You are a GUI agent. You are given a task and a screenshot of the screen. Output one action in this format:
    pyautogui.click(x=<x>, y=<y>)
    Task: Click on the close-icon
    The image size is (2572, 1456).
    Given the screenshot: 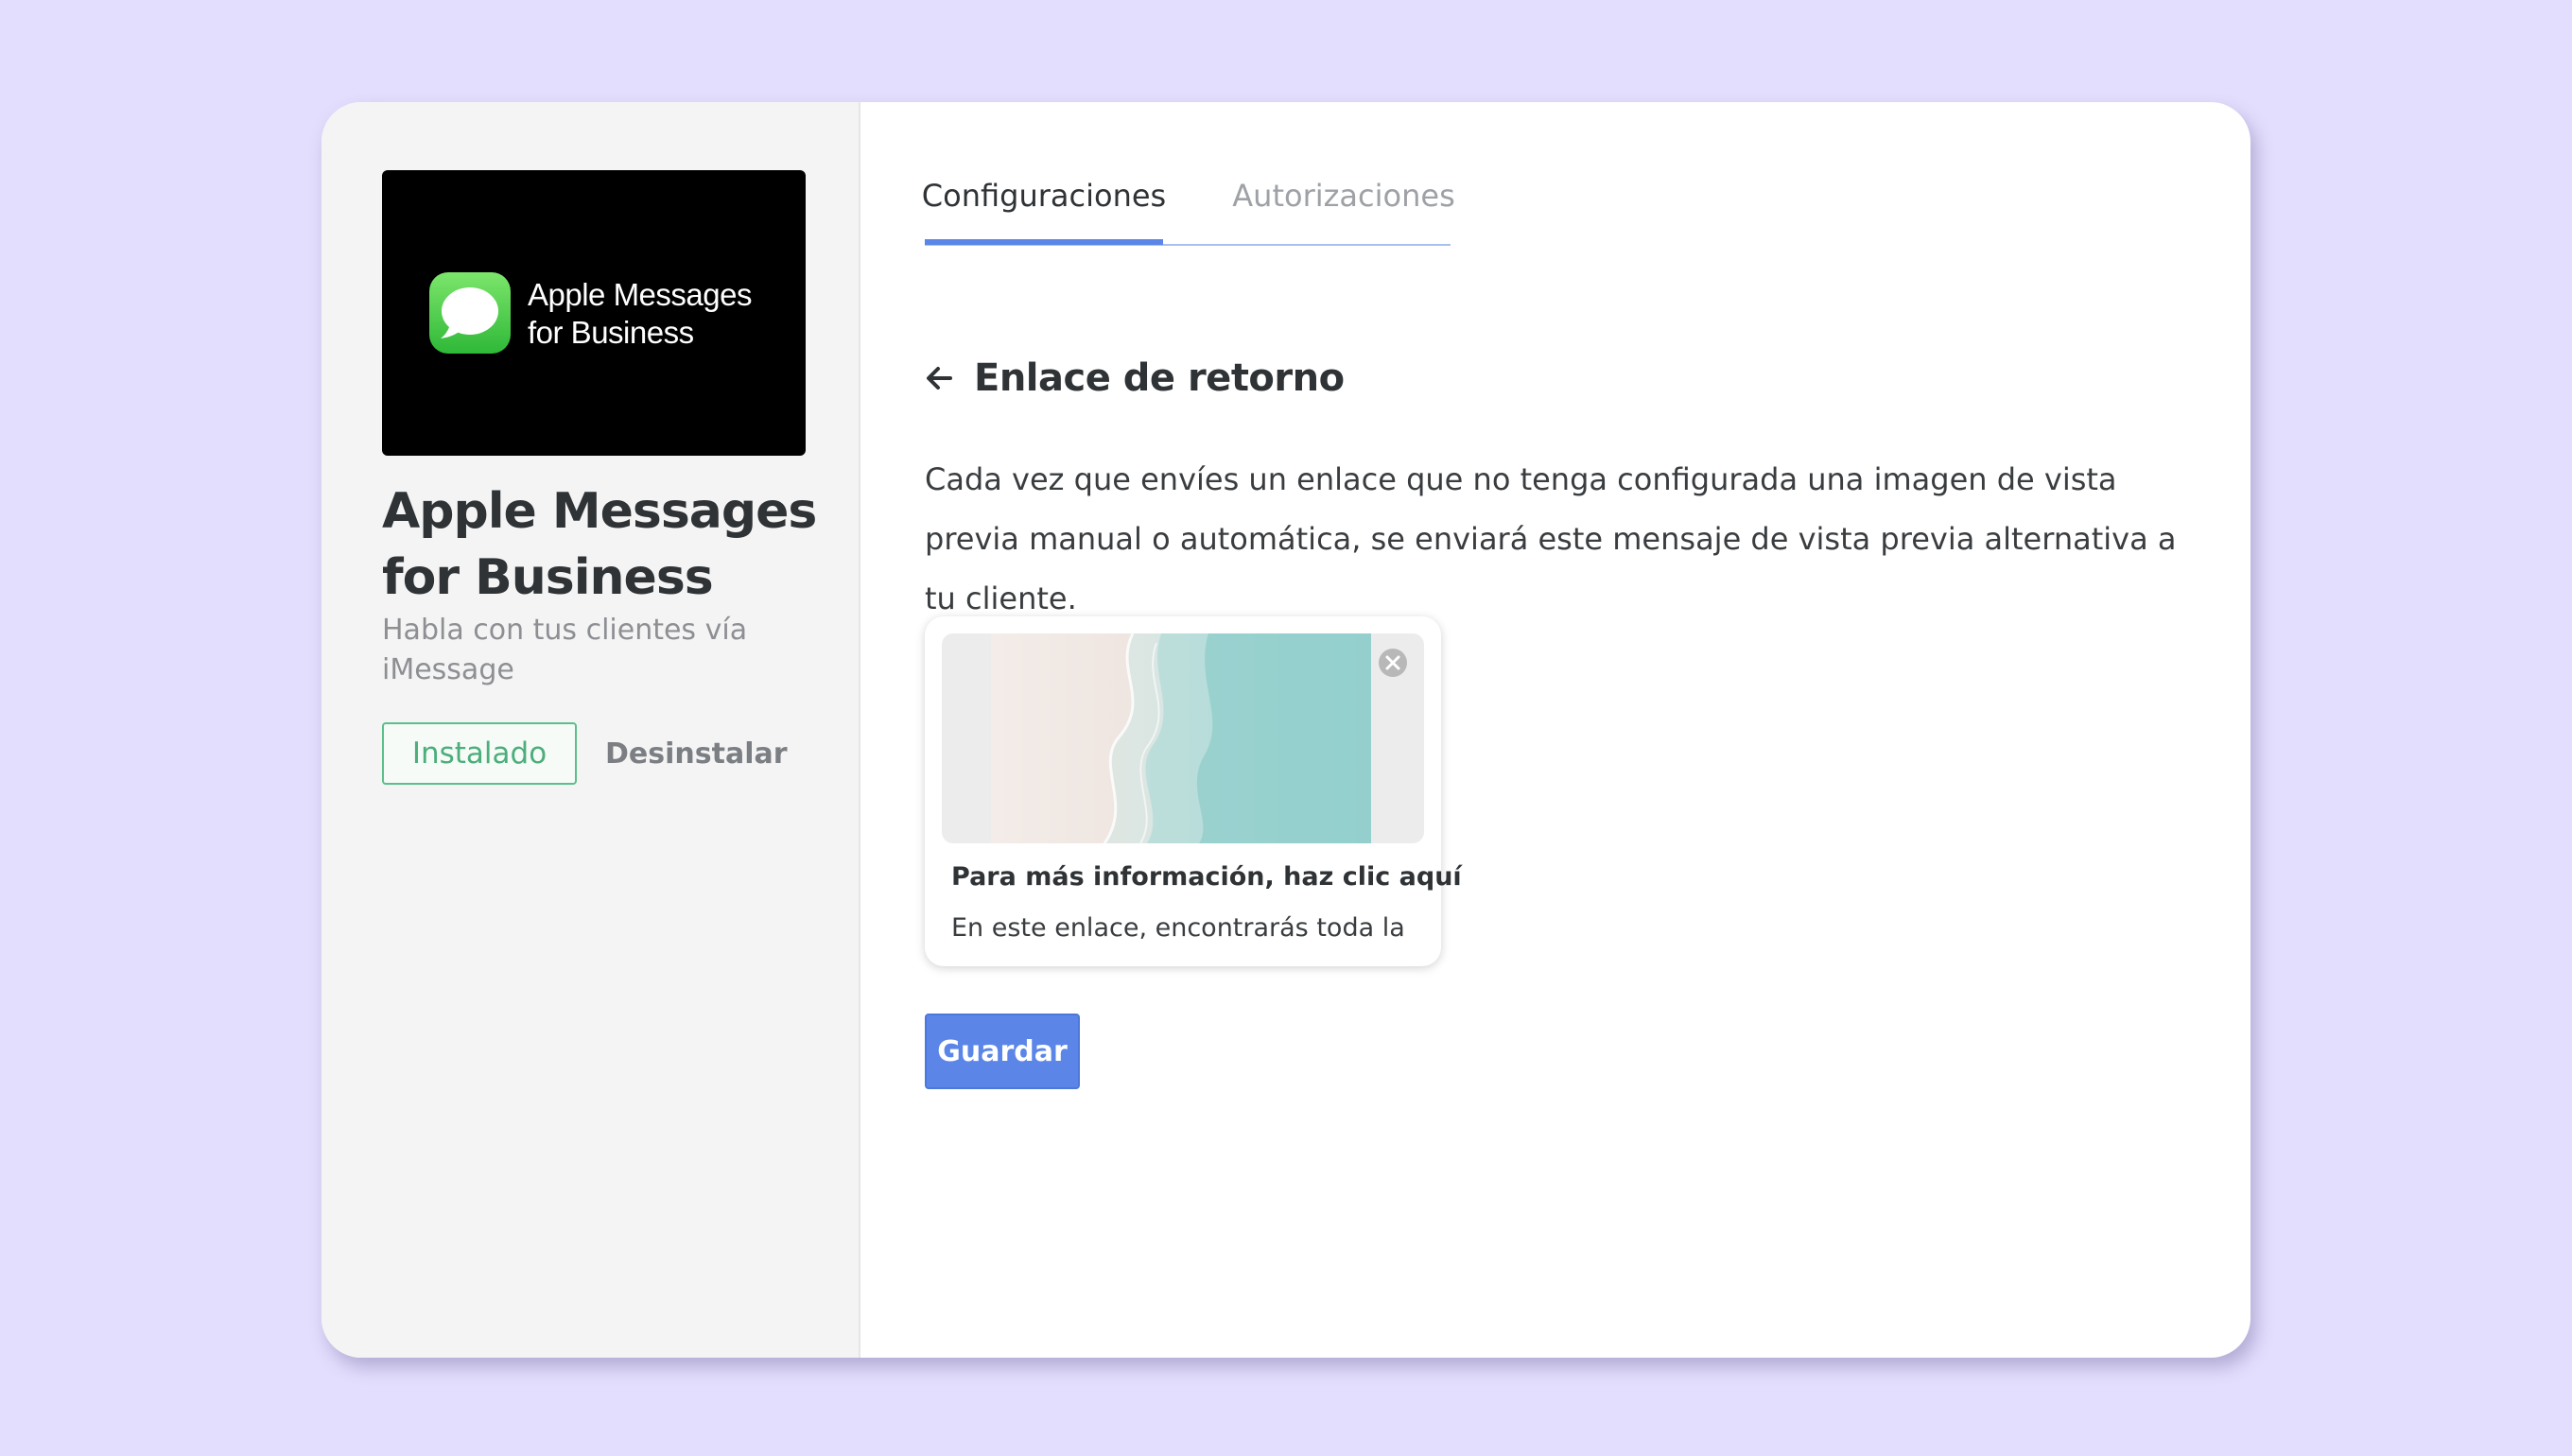 What is the action you would take?
    pyautogui.click(x=1393, y=663)
    